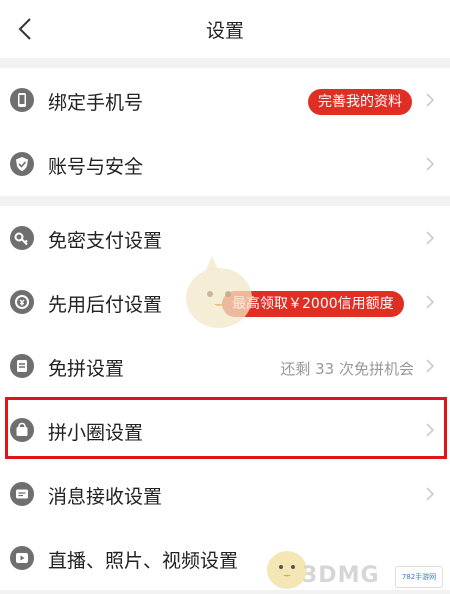 Image resolution: width=450 pixels, height=594 pixels. What do you see at coordinates (22, 366) in the screenshot?
I see `free-group-icon` at bounding box center [22, 366].